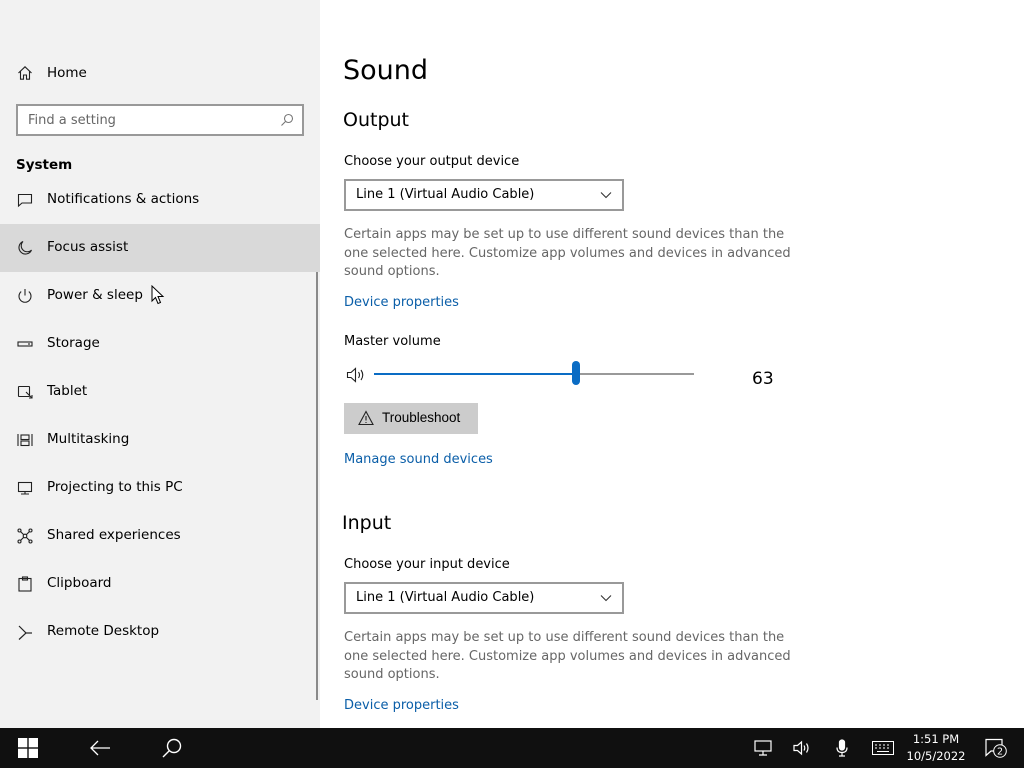 This screenshot has height=768, width=1024. I want to click on multitasking-icon, so click(25, 440).